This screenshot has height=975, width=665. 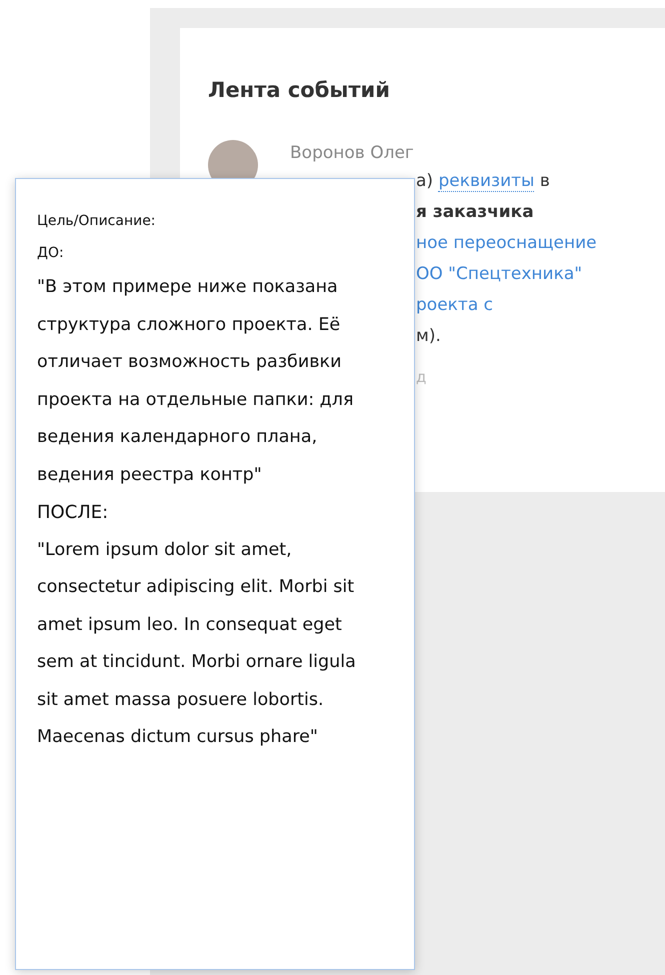 I want to click on before-text: "В этом примере ниже показана структура сложного проекта. Её отличает возможность разбивки проекта на отдельные папки: для ведения календарного плана, ведения реестра контр", so click(x=195, y=381).